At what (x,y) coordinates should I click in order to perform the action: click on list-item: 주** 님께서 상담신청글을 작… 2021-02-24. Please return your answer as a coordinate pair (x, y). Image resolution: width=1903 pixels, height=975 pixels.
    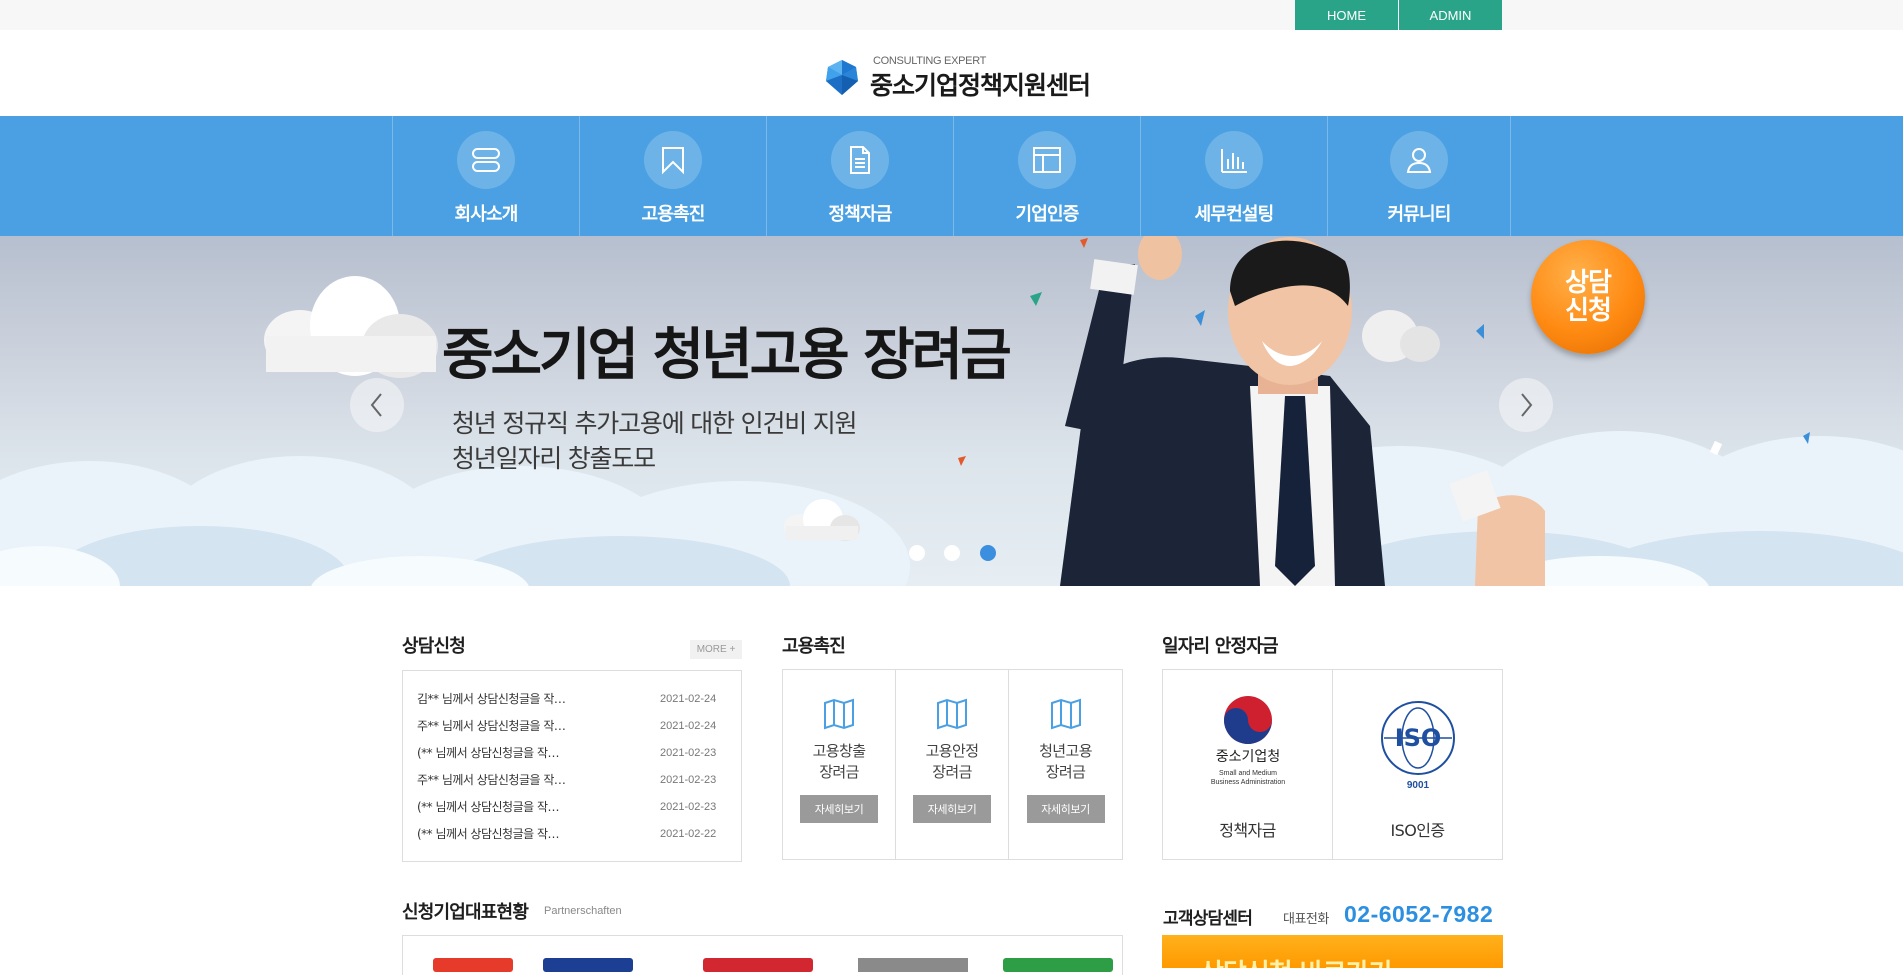
    Looking at the image, I should click on (579, 725).